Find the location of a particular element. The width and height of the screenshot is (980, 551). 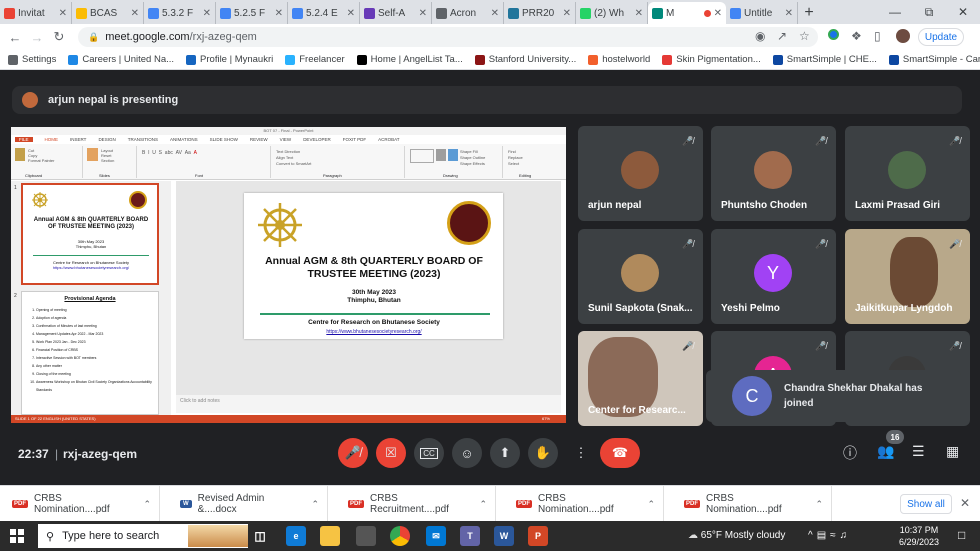

browser-tab: Untitle ✕ is located at coordinates (762, 13).